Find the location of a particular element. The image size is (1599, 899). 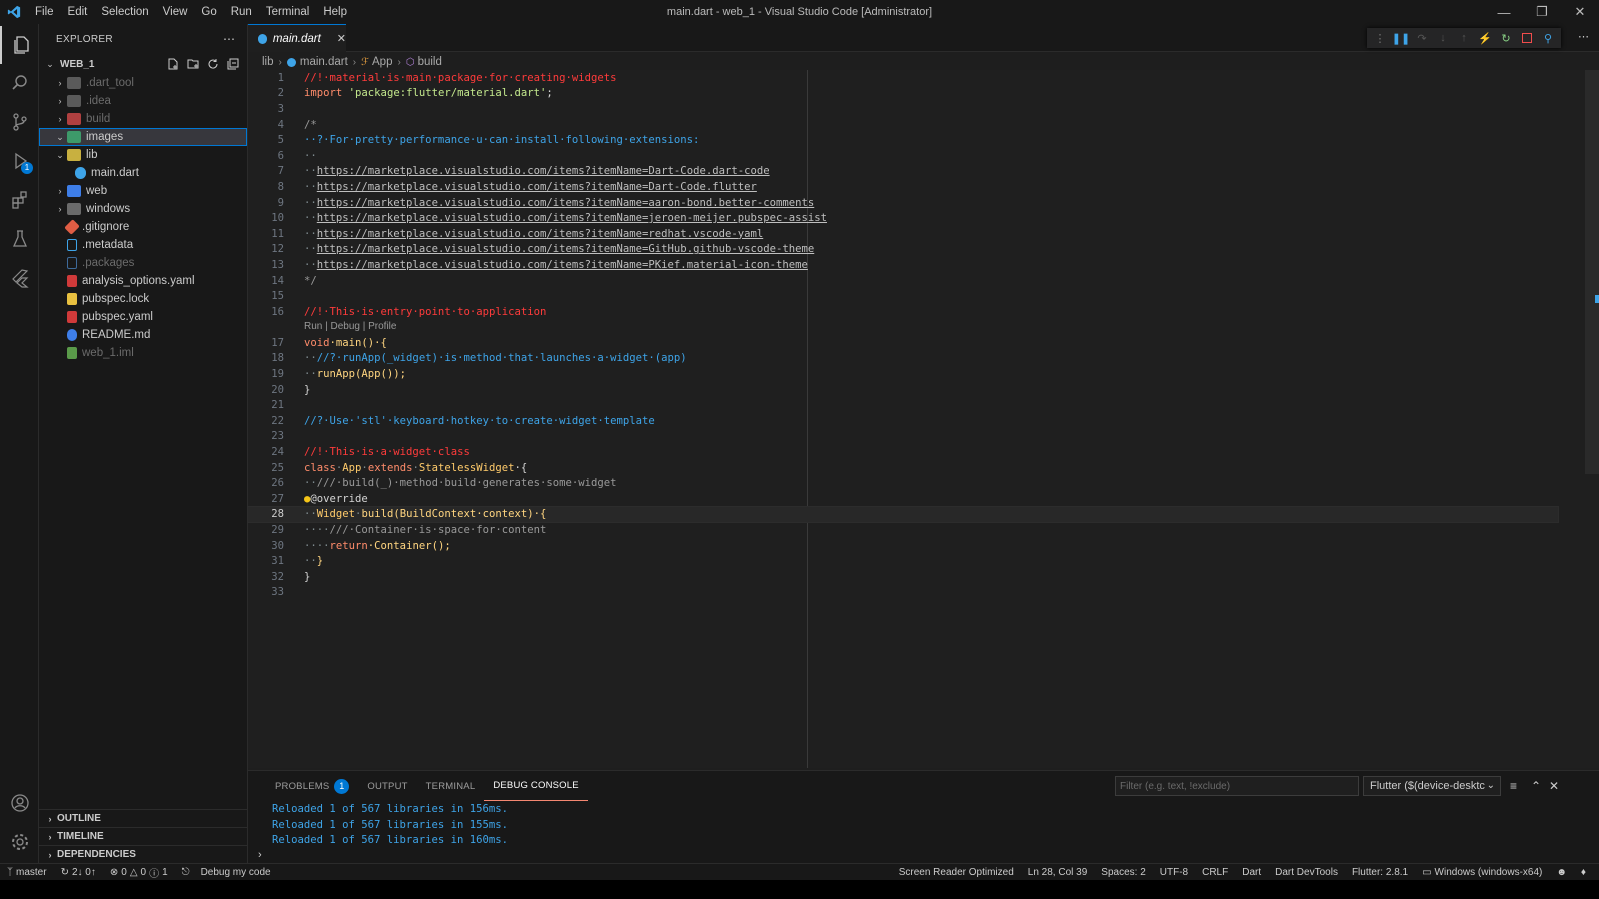

source-control-icon is located at coordinates (19, 122).